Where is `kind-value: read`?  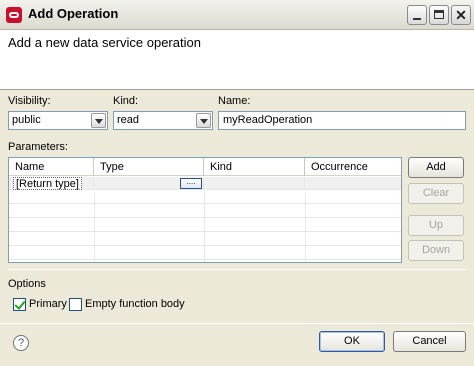
kind-value: read is located at coordinates (128, 120).